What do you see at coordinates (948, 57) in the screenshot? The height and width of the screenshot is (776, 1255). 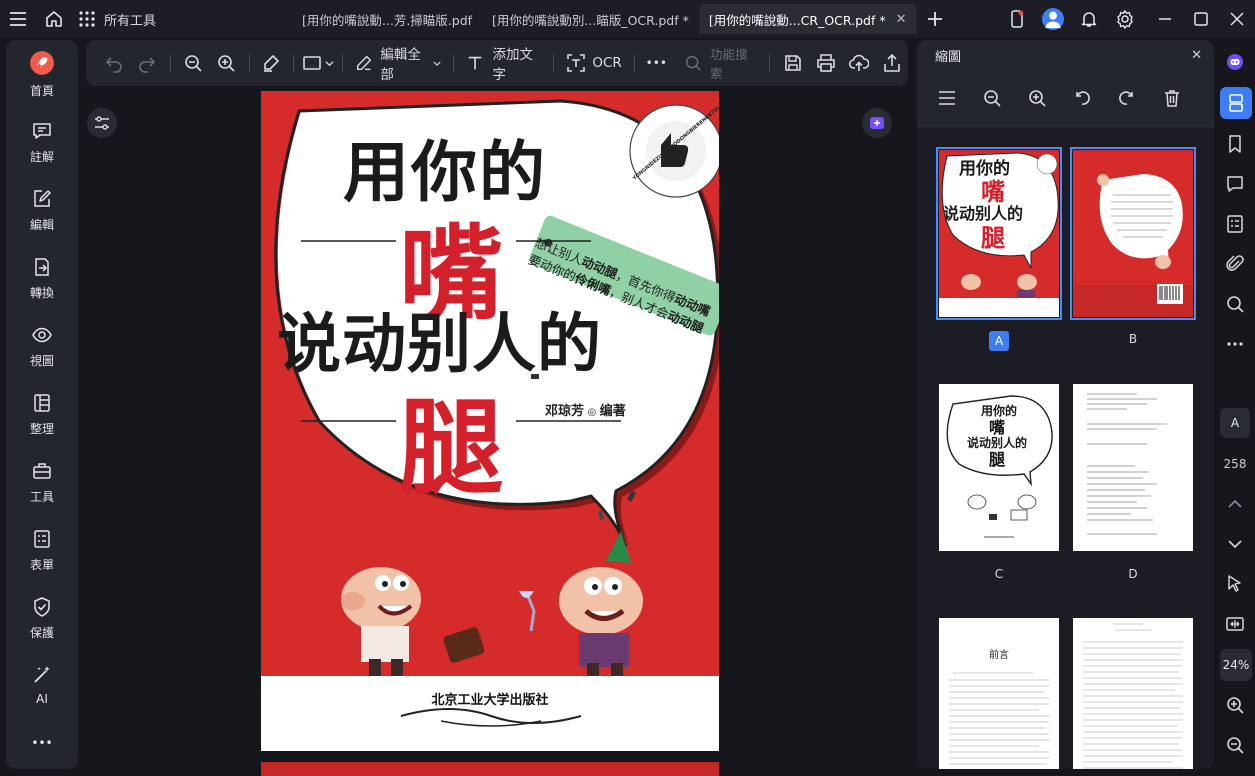 I see `thumbnail-panel-title: 縮圖` at bounding box center [948, 57].